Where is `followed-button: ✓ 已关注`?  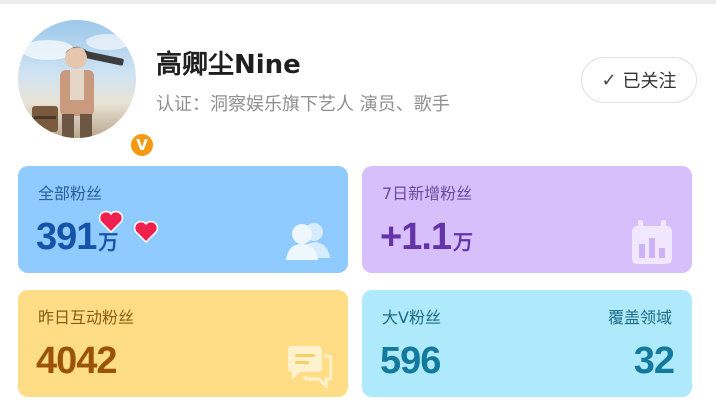 followed-button: ✓ 已关注 is located at coordinates (639, 80).